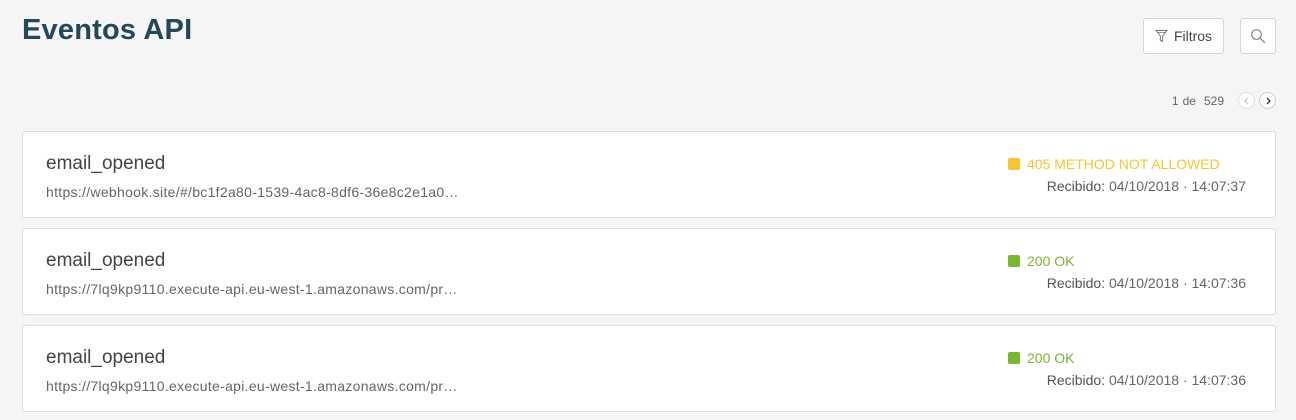 This screenshot has width=1296, height=420. I want to click on received-timestamp: Recibido: 04/10/2018 · 14:07:37, so click(1146, 186).